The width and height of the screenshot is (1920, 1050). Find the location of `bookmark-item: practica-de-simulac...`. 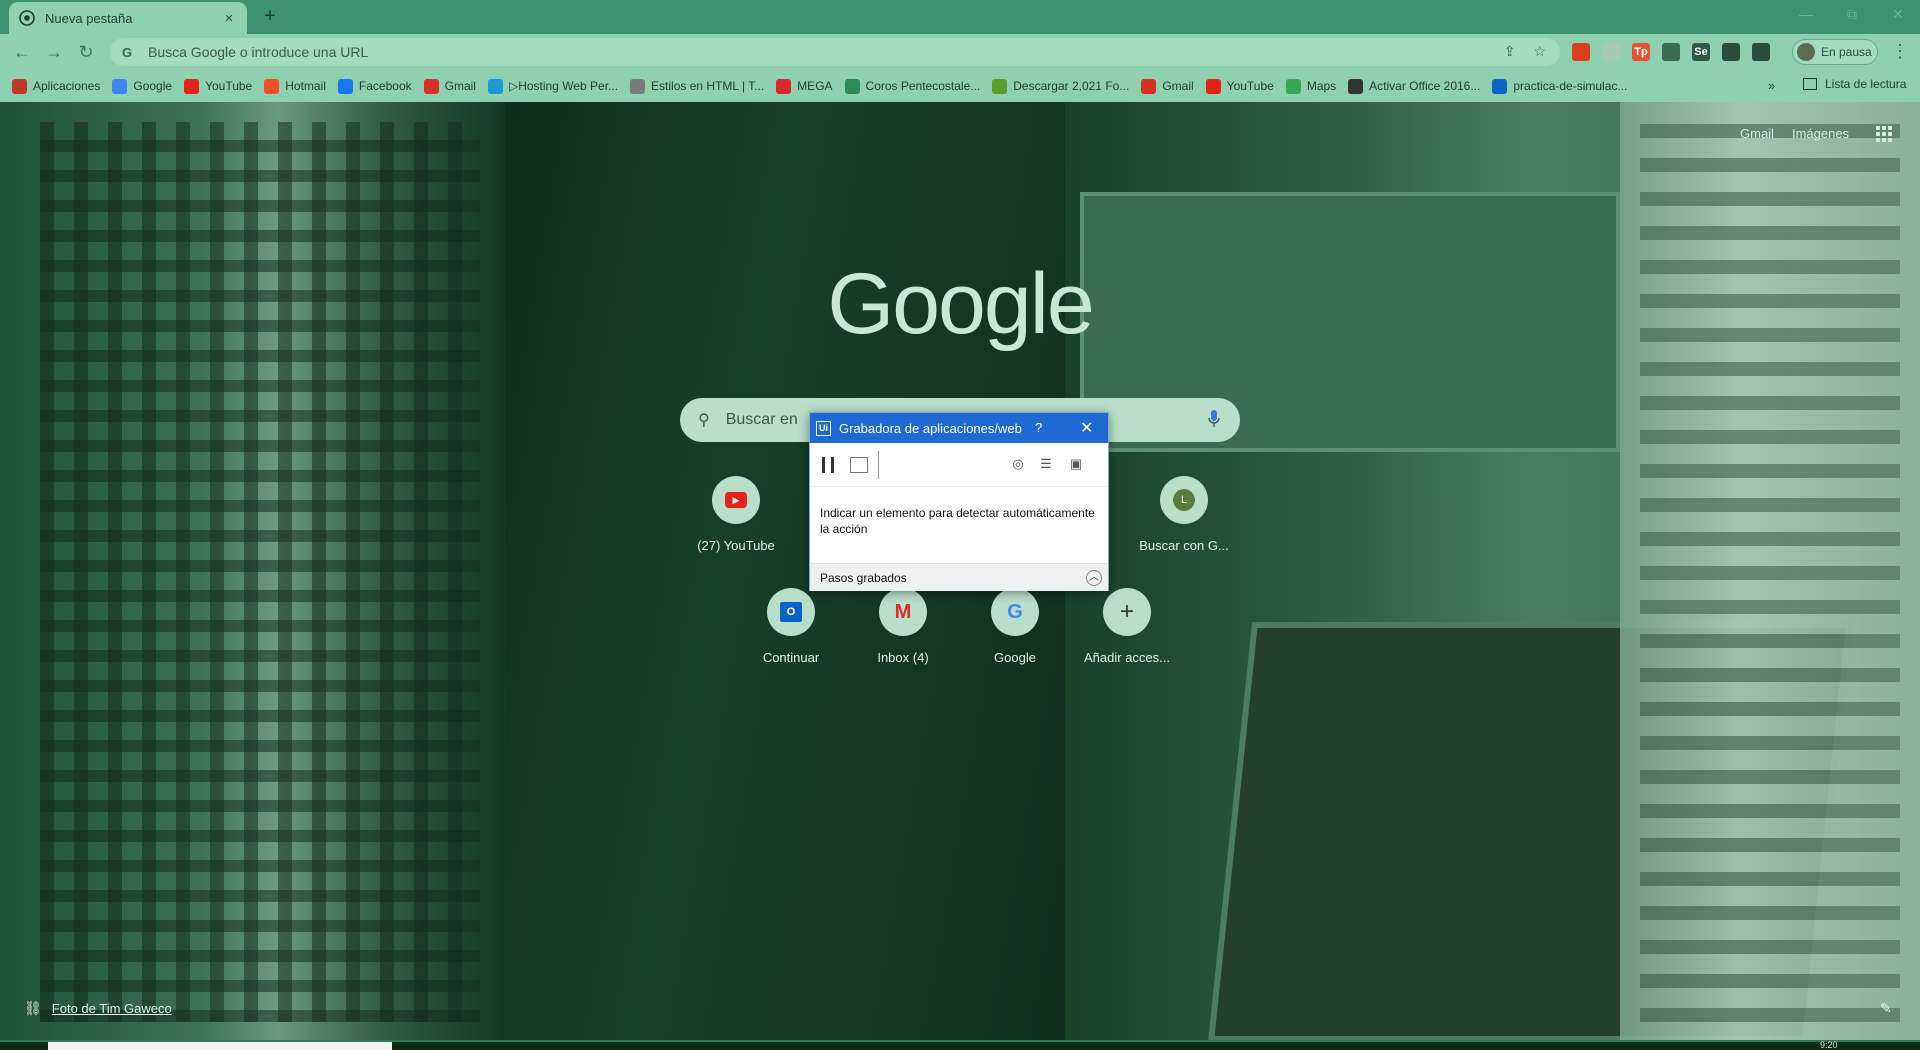

bookmark-item: practica-de-simulac... is located at coordinates (1559, 86).